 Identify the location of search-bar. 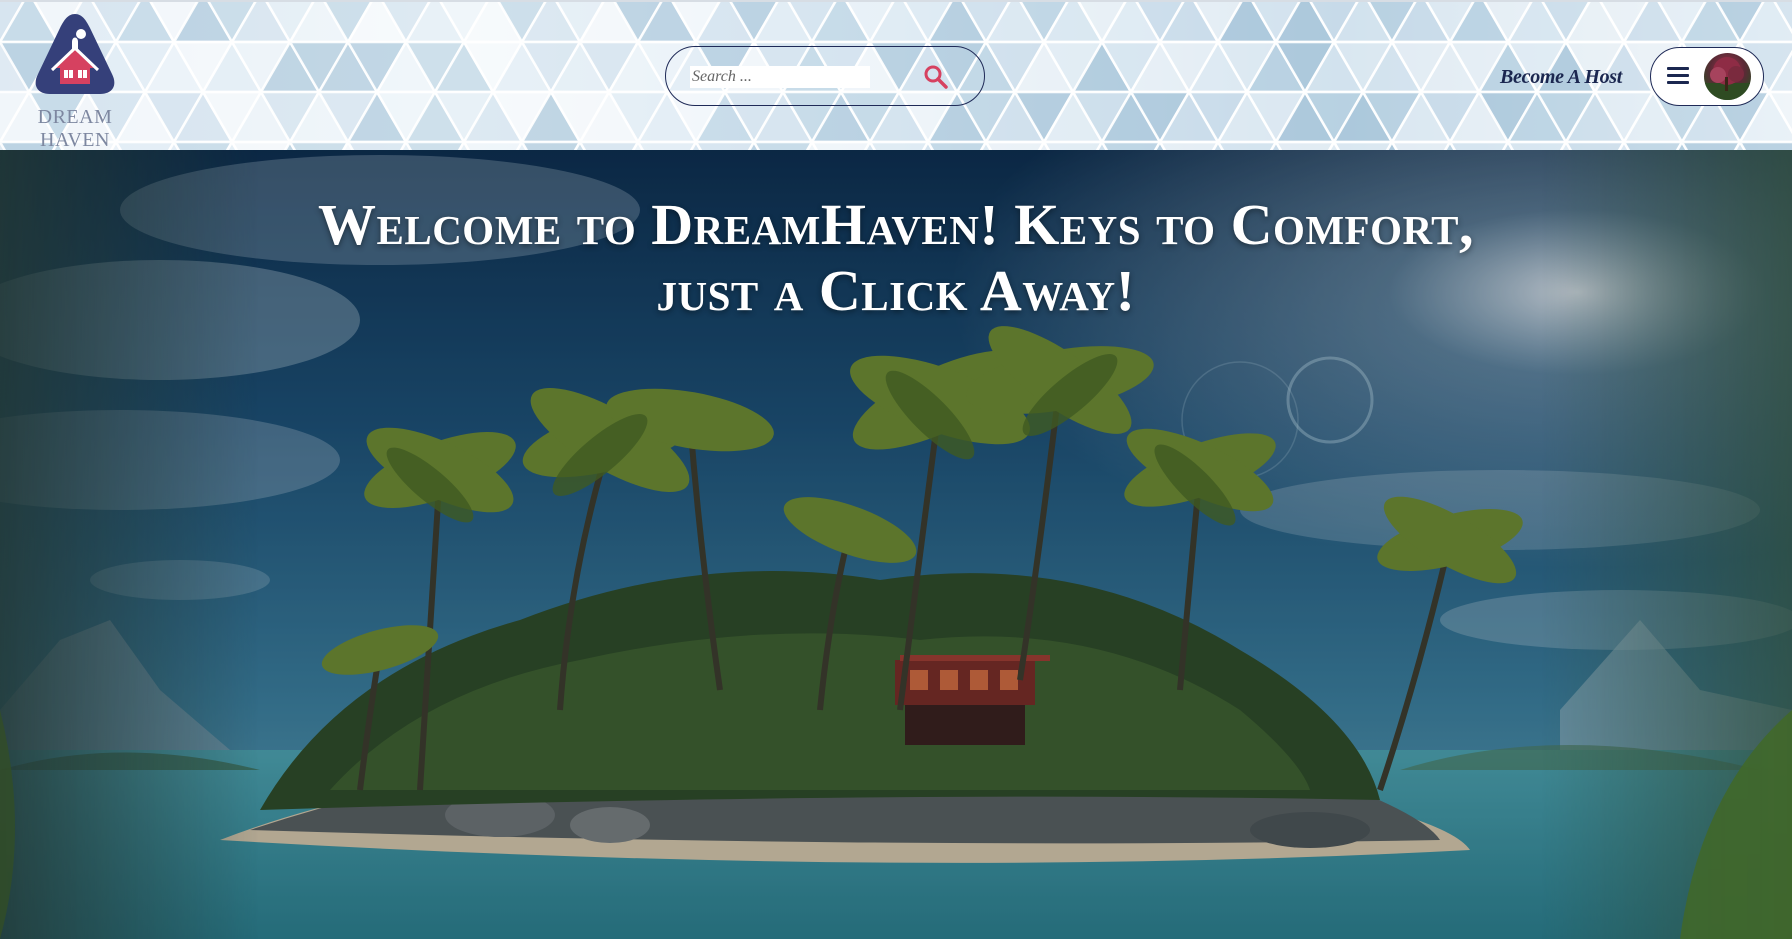
(825, 76).